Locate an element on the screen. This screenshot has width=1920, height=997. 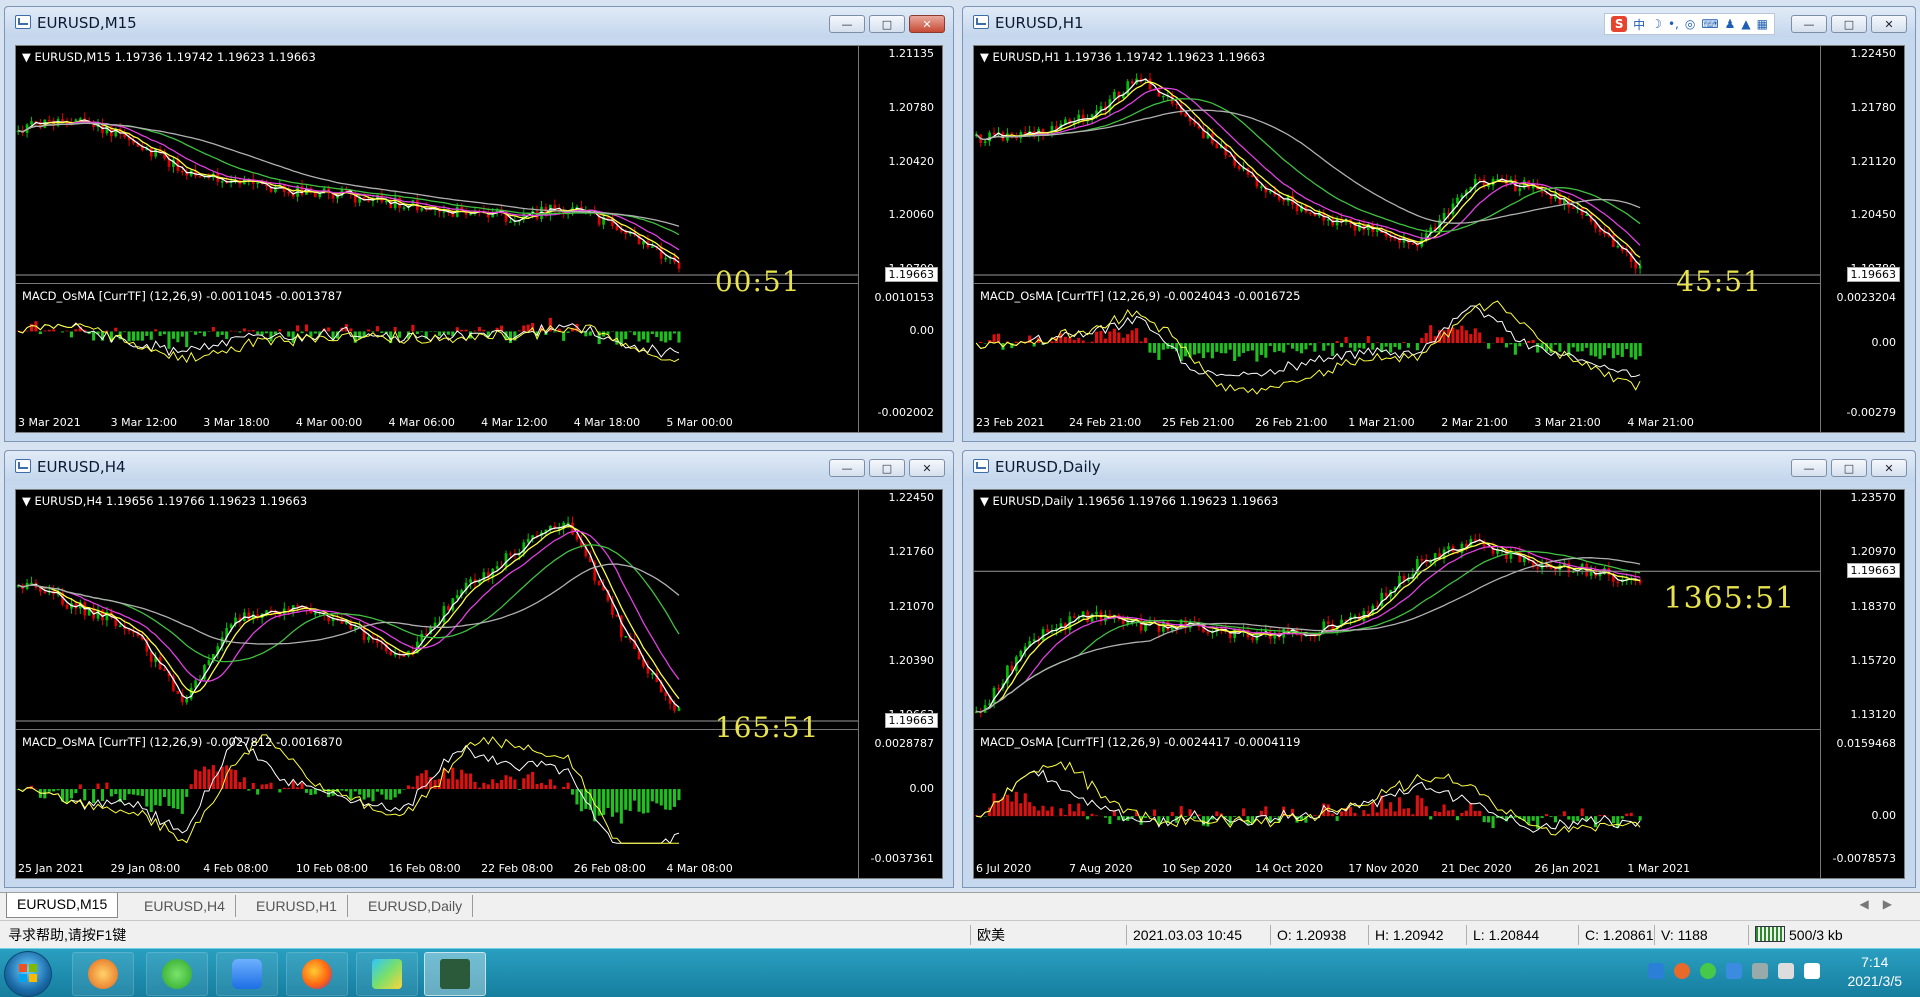
bar-countdown-timer: 1365:51 is located at coordinates (1729, 598).